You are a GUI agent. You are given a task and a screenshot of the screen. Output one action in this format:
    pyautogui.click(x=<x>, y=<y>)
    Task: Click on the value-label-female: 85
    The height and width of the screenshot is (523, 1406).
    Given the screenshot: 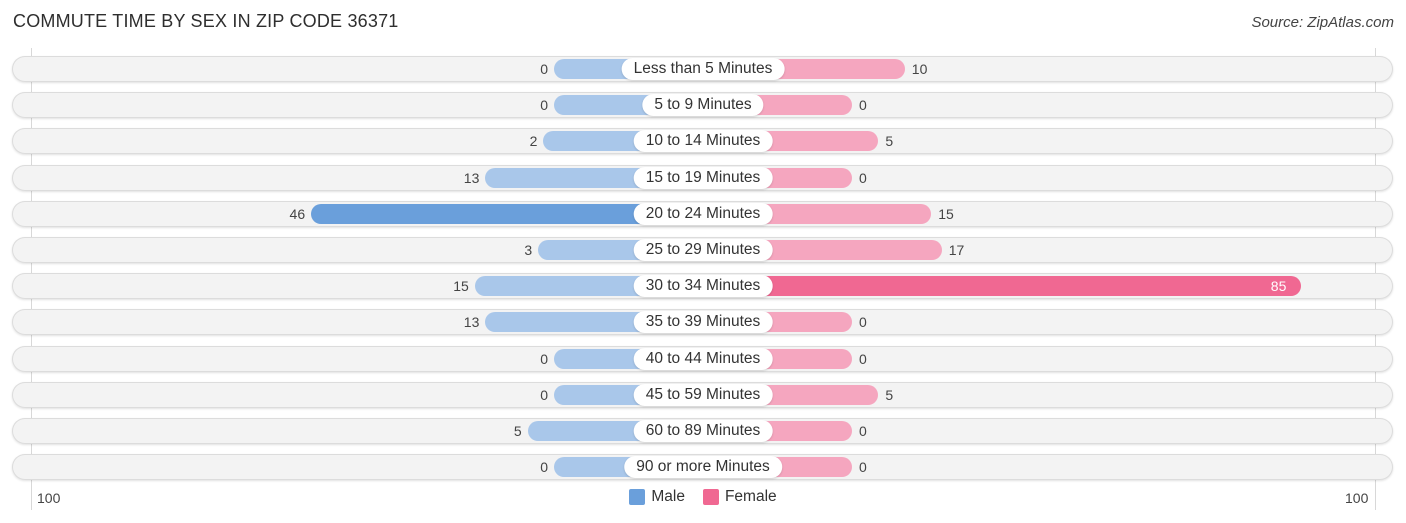 What is the action you would take?
    pyautogui.click(x=1278, y=286)
    